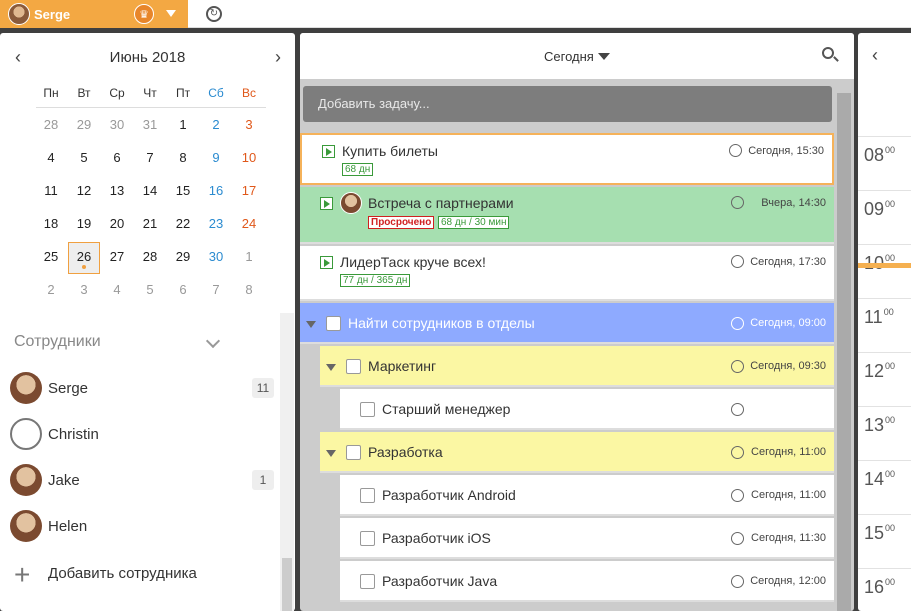  I want to click on calendar-day: 14, so click(150, 190).